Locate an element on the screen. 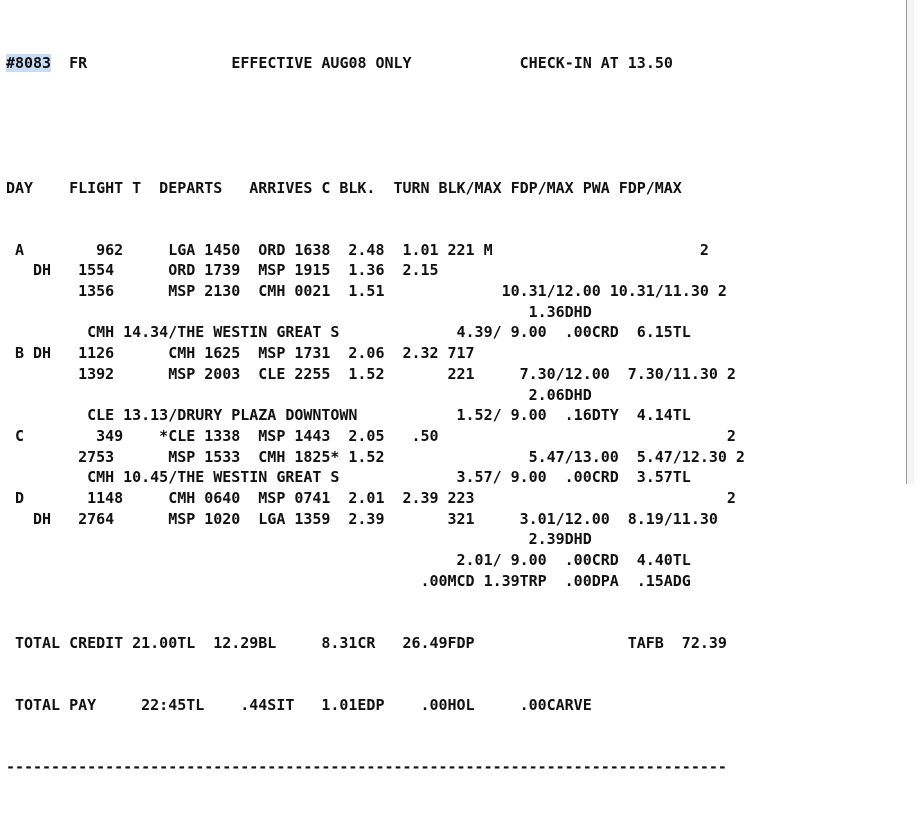 The image size is (922, 819). leg-line: 1.36DHD is located at coordinates (299, 311).